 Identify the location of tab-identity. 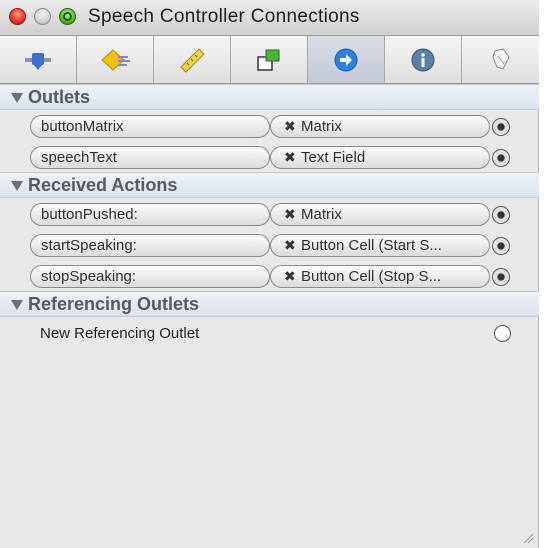
(500, 59).